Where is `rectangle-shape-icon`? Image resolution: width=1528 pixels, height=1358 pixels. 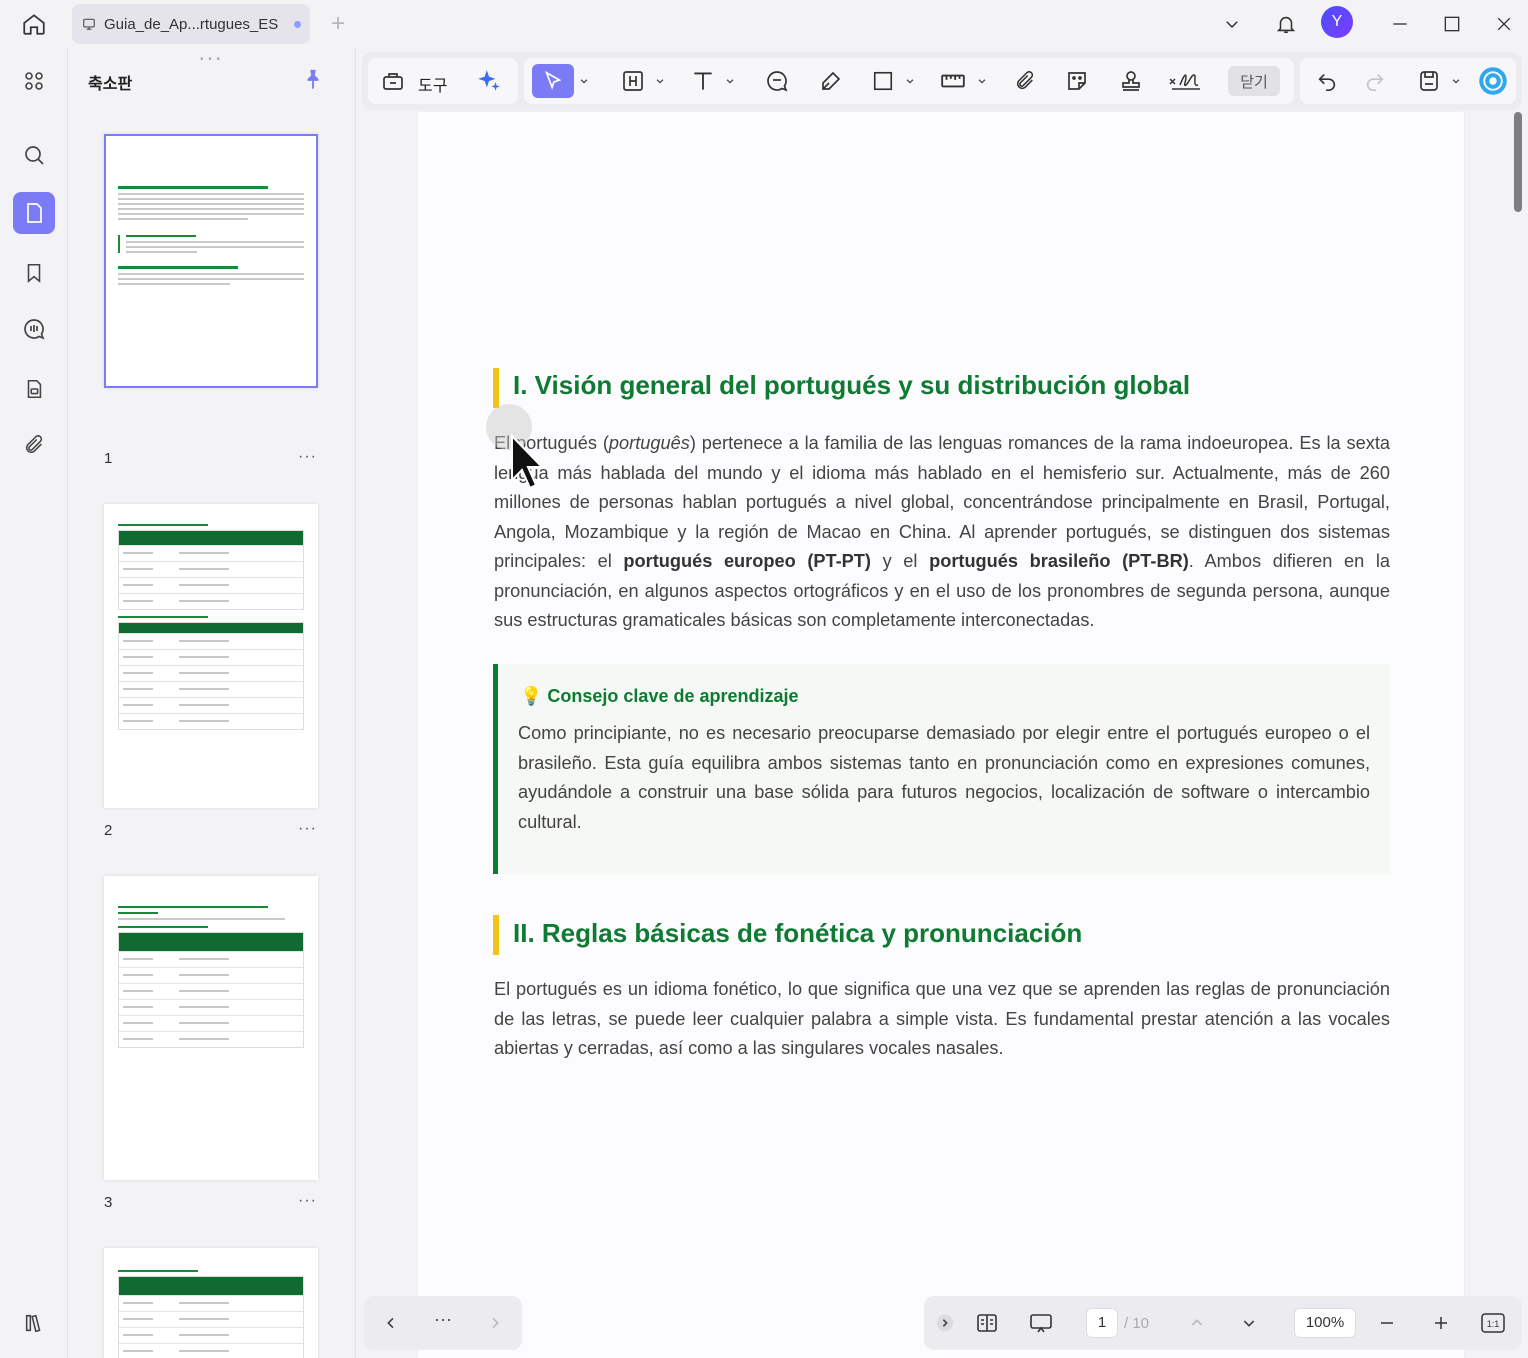
rectangle-shape-icon is located at coordinates (883, 81).